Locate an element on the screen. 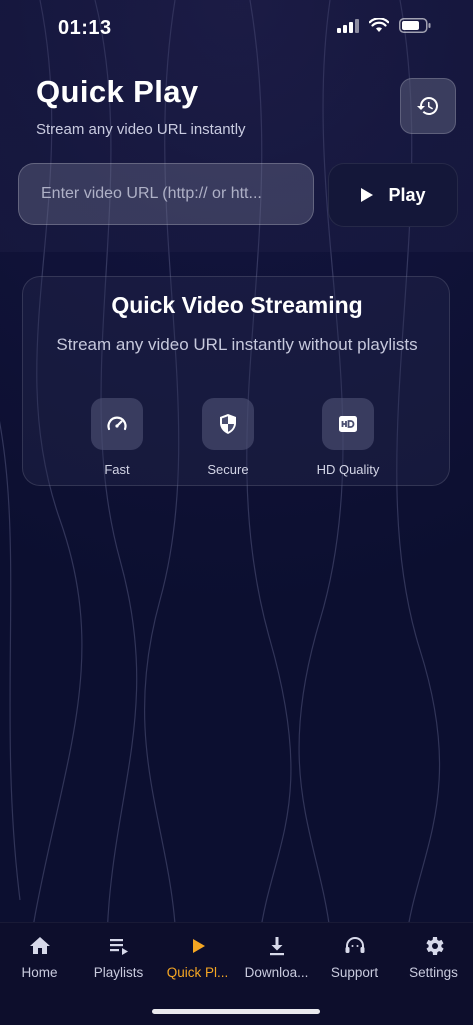 The height and width of the screenshot is (1025, 473). feature-fast: Fast is located at coordinates (117, 437).